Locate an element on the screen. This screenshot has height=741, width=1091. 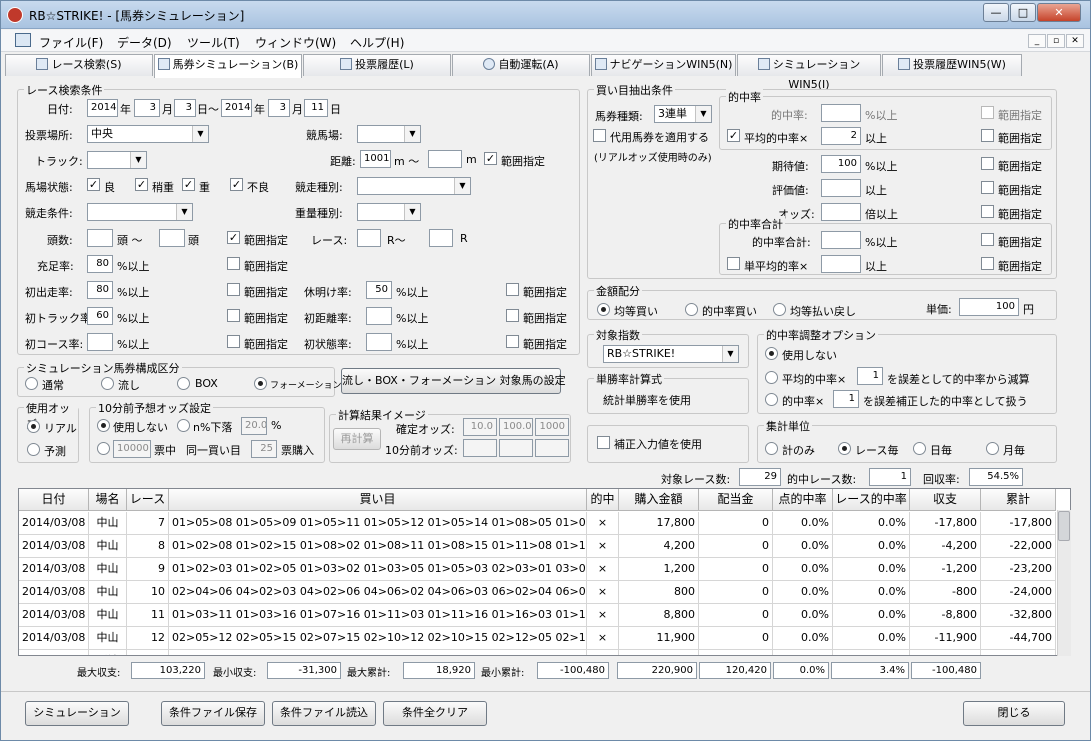
maximize-button: □ is located at coordinates (1023, 12).